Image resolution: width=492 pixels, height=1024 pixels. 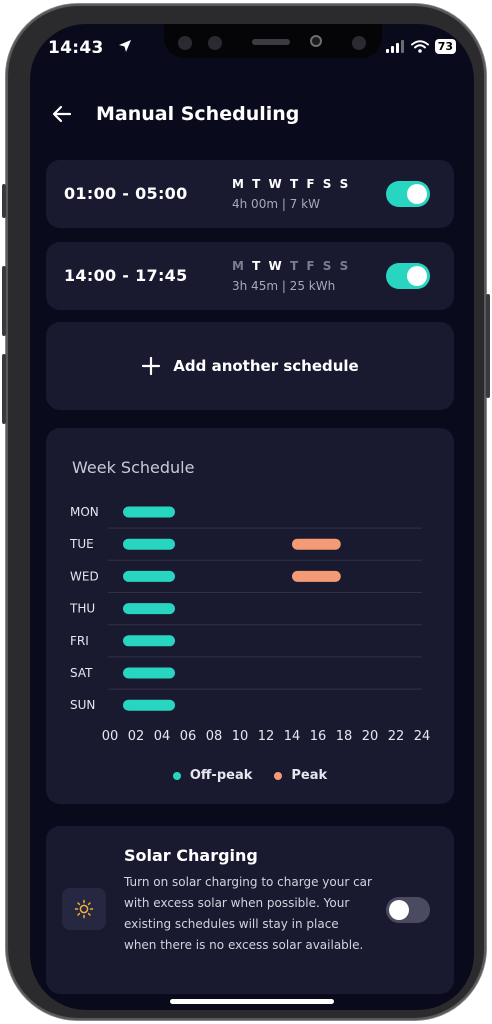 What do you see at coordinates (149, 512) in the screenshot?
I see `offpeak-bar-mon` at bounding box center [149, 512].